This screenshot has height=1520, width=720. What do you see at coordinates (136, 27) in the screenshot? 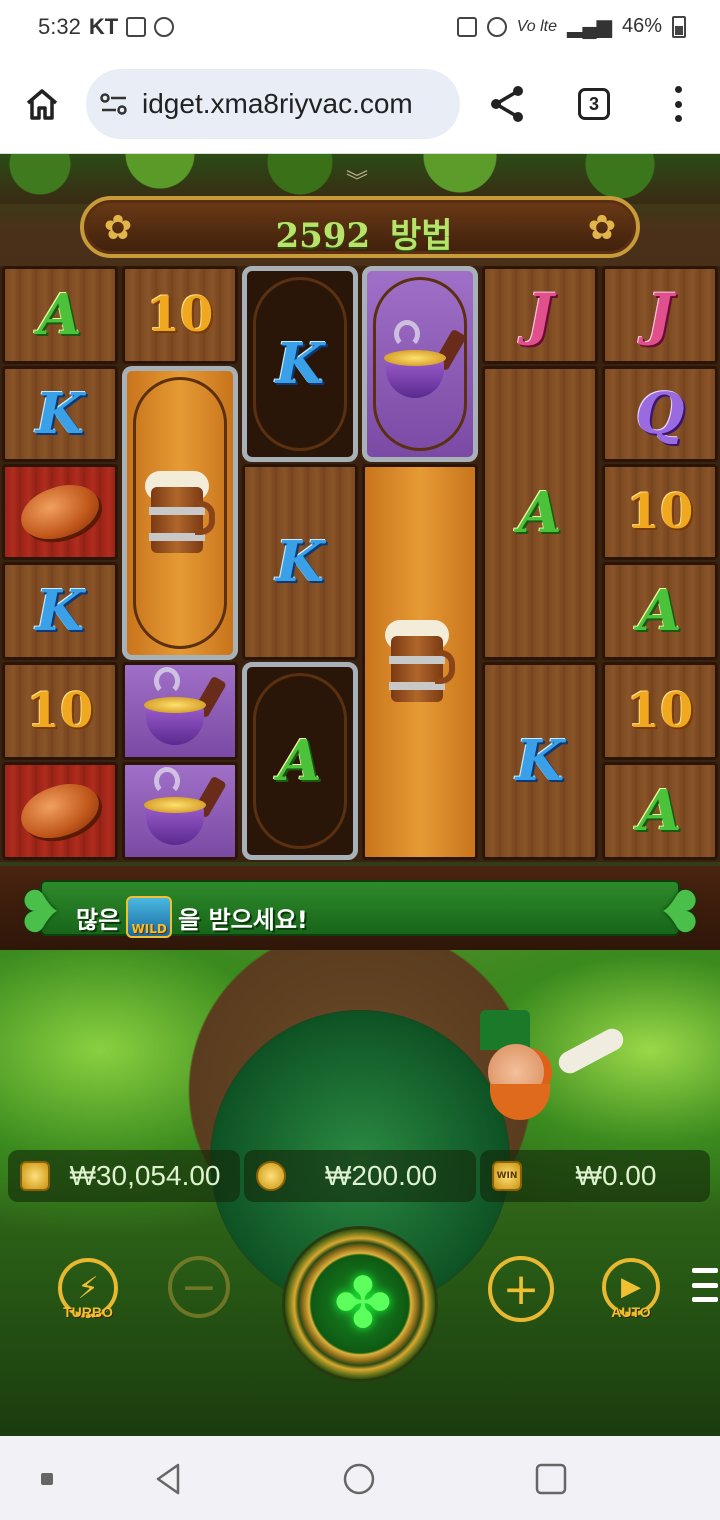
I see `gallery-icon` at bounding box center [136, 27].